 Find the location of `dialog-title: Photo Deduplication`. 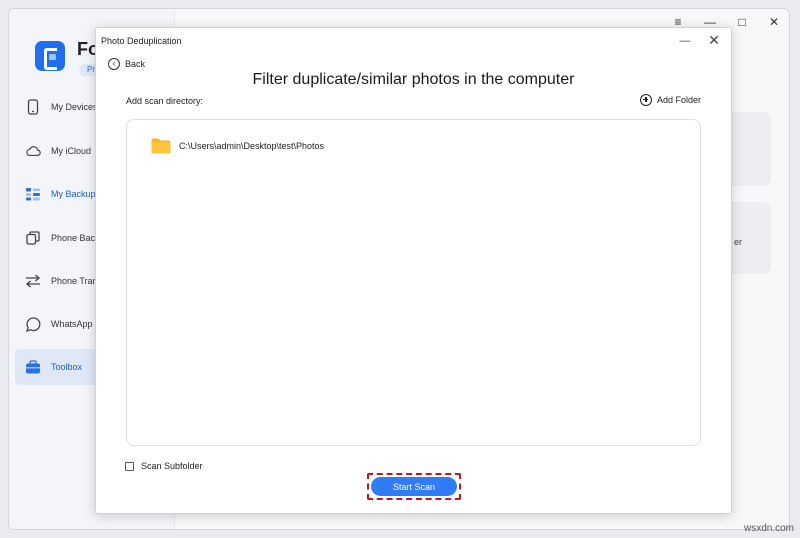

dialog-title: Photo Deduplication is located at coordinates (141, 41).